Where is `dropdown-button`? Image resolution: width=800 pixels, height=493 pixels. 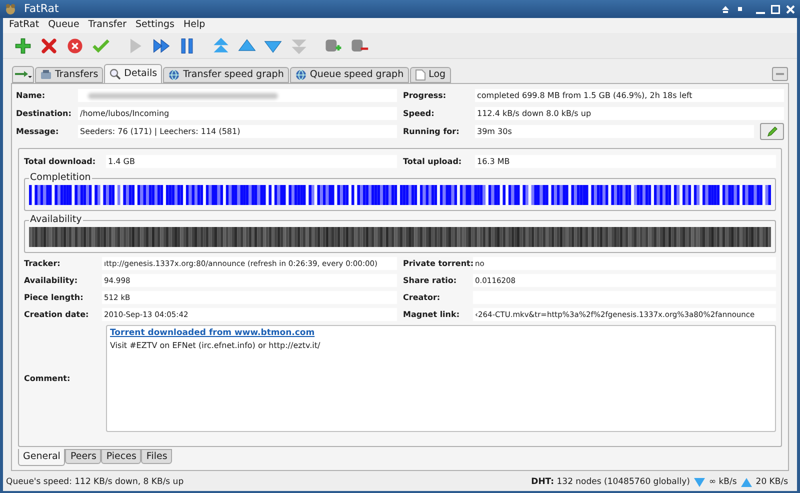
dropdown-button is located at coordinates (23, 74).